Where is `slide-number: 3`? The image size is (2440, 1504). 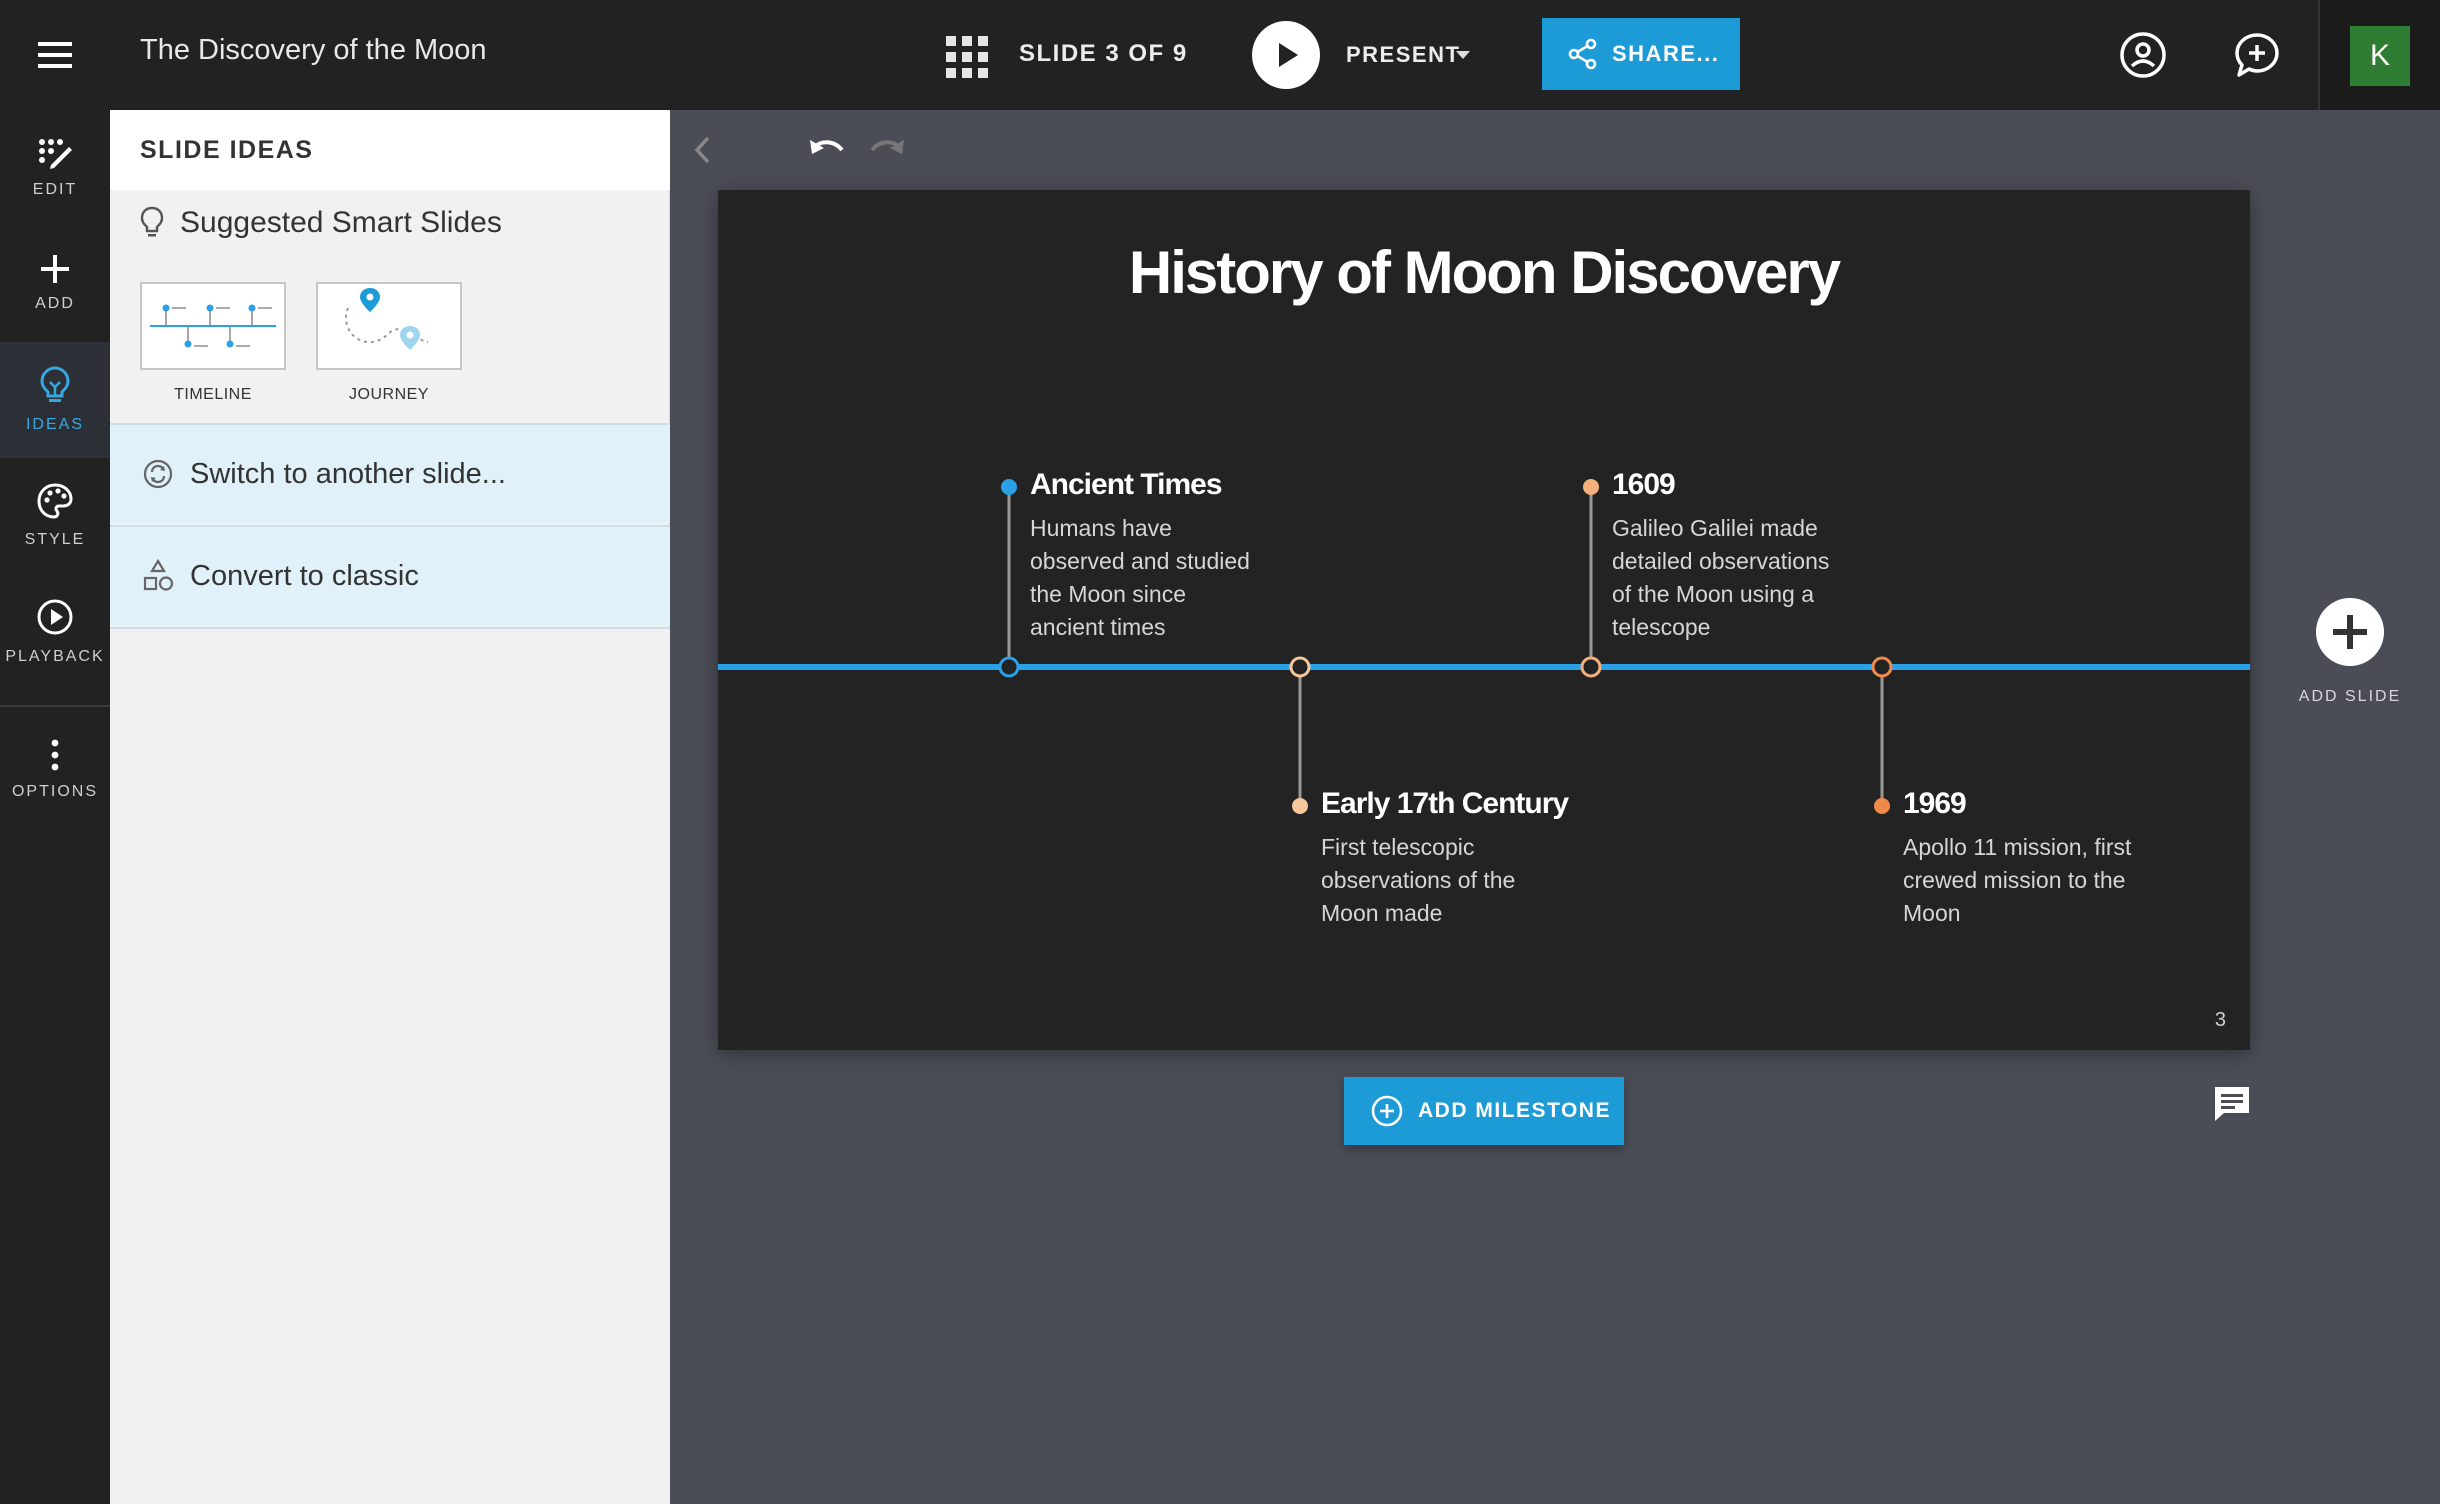 slide-number: 3 is located at coordinates (2220, 1020).